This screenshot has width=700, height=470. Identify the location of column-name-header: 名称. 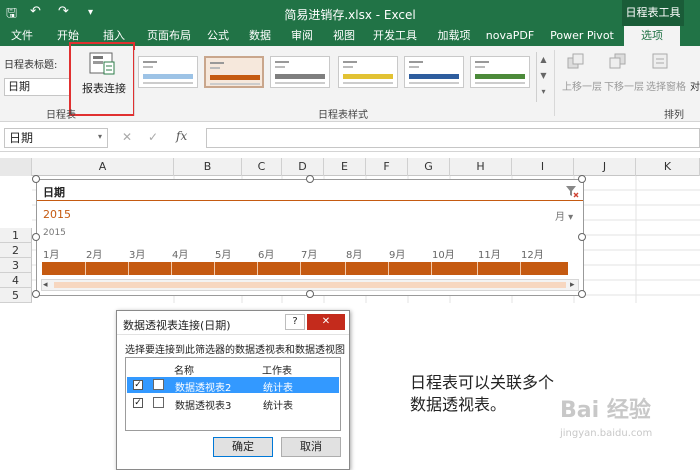
(184, 371).